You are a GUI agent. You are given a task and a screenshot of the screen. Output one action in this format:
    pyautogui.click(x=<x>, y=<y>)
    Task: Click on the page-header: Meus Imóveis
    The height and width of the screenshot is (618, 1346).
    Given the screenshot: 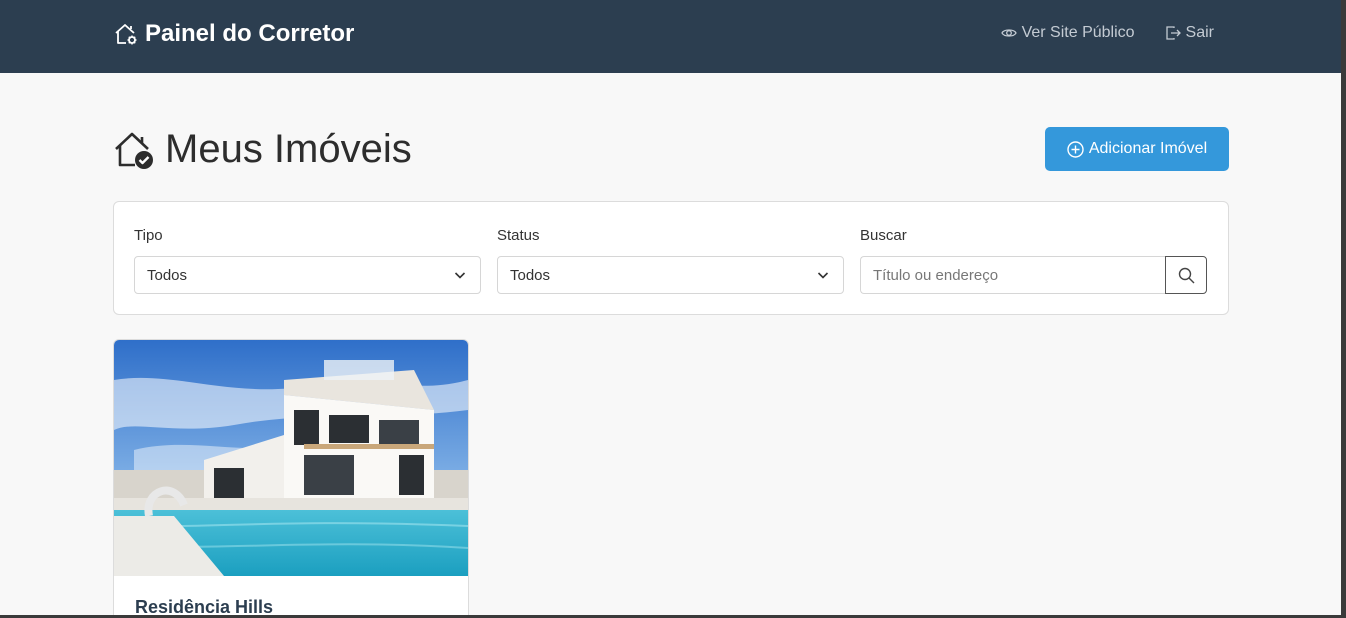 What is the action you would take?
    pyautogui.click(x=262, y=149)
    